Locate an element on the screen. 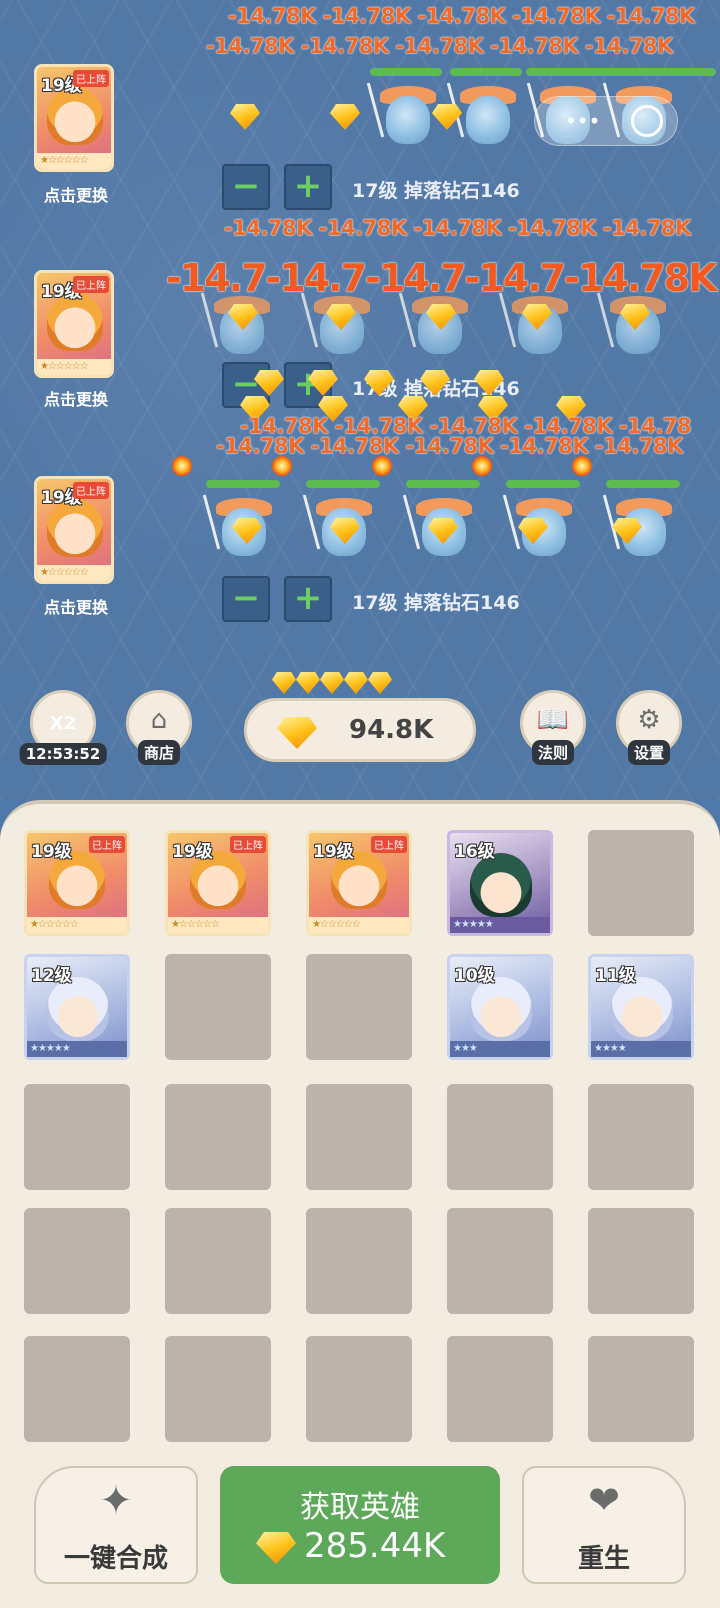 The height and width of the screenshot is (1608, 720). more-icon: ••• is located at coordinates (582, 121).